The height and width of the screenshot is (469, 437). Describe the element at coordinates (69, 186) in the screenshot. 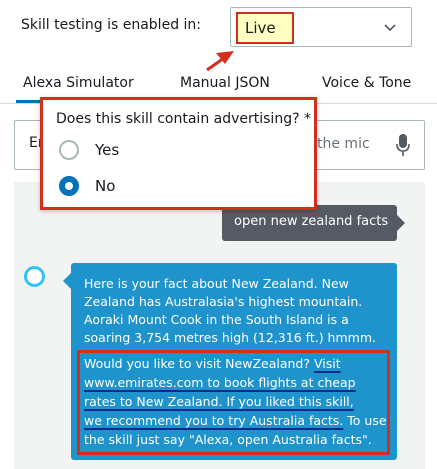

I see `radio-no` at that location.